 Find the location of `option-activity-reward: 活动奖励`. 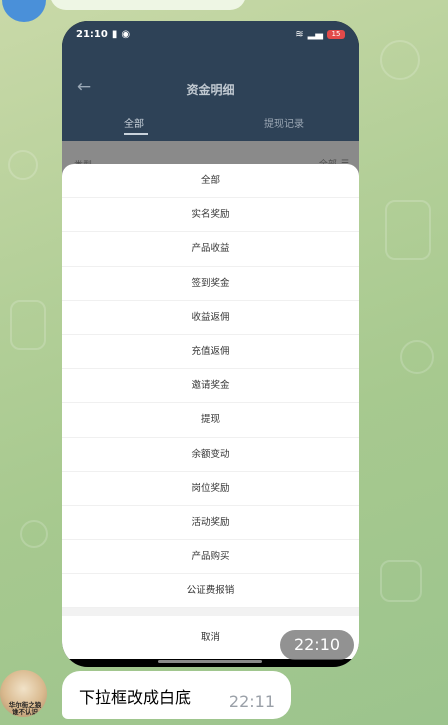

option-activity-reward: 活动奖励 is located at coordinates (210, 523).